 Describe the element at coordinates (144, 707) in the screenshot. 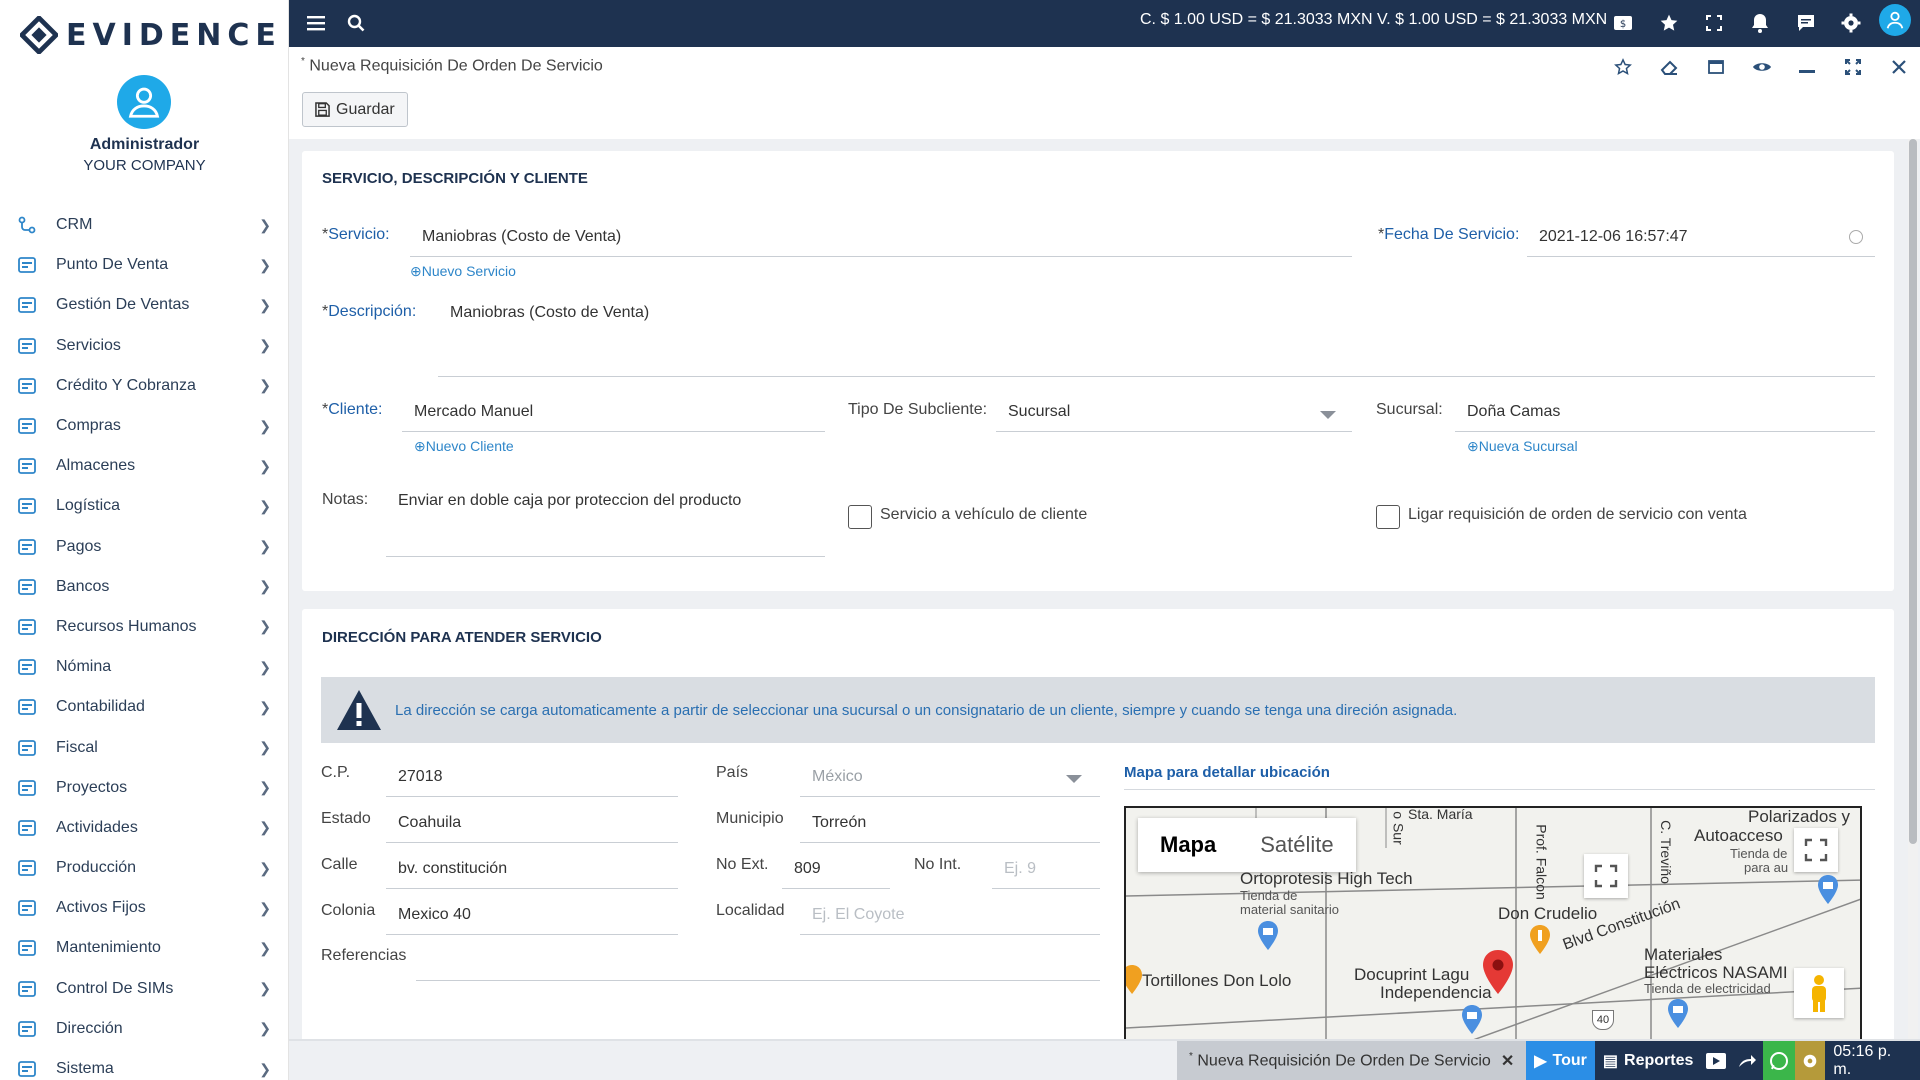

I see `sidebar-item-contabilidad: Contabilidad ❯` at that location.